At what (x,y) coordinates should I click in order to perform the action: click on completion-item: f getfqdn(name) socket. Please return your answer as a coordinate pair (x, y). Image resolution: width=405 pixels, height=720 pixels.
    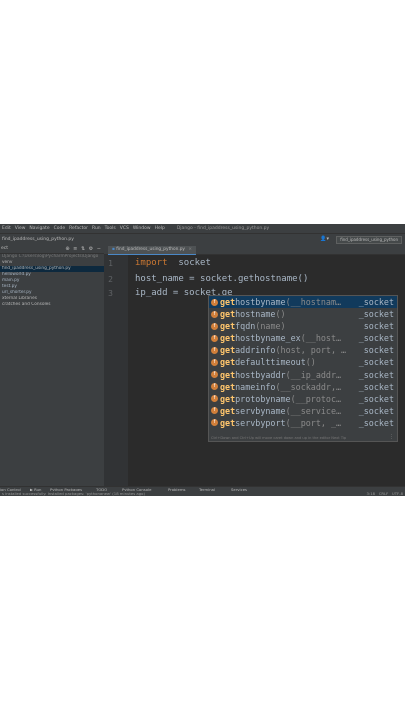
    Looking at the image, I should click on (303, 326).